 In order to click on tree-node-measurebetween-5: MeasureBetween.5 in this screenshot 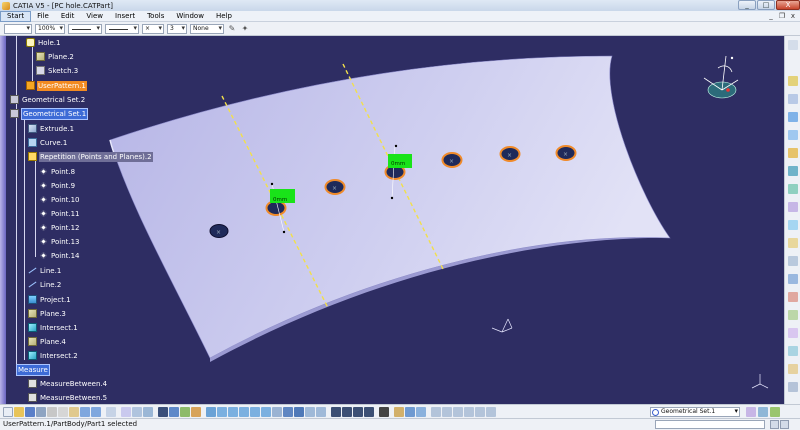, I will do `click(68, 397)`.